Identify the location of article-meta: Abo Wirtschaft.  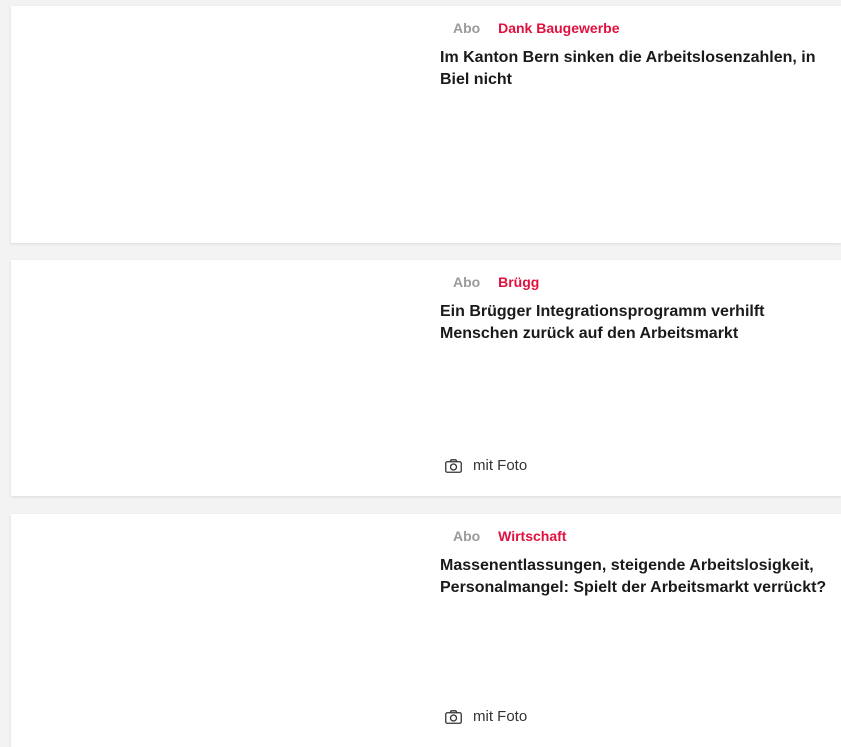
(509, 536).